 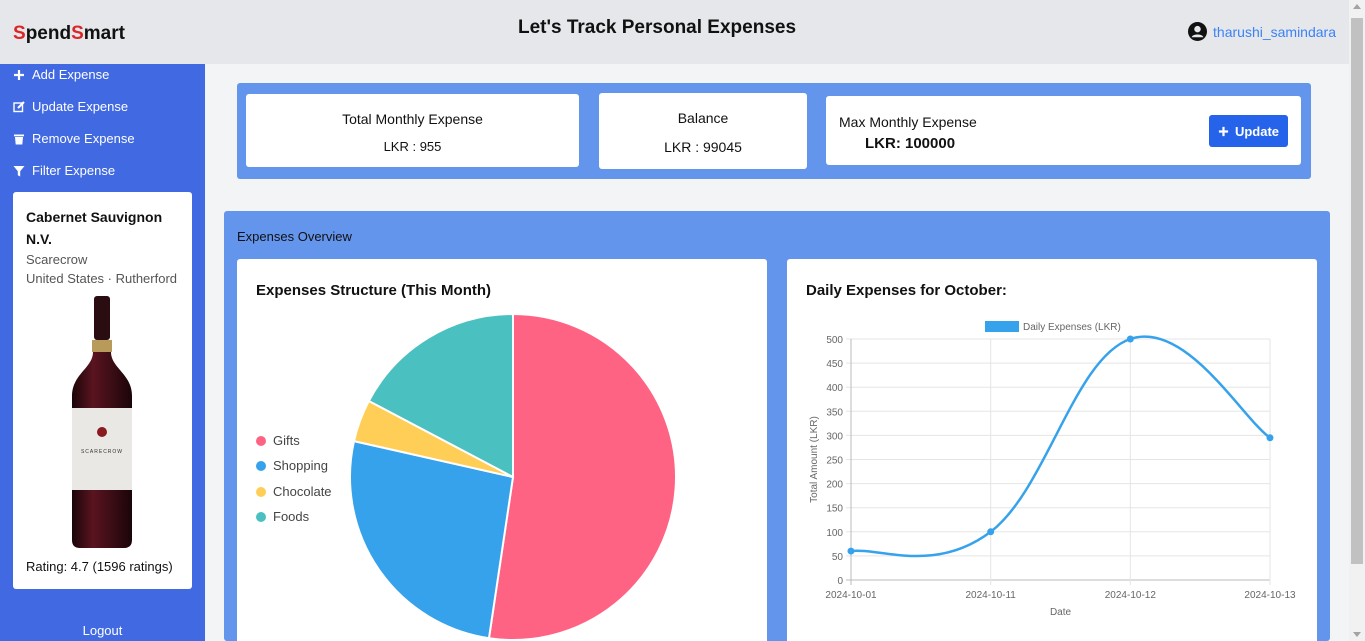 I want to click on sidebar-item-remove-expense: Remove Expense, so click(x=74, y=138).